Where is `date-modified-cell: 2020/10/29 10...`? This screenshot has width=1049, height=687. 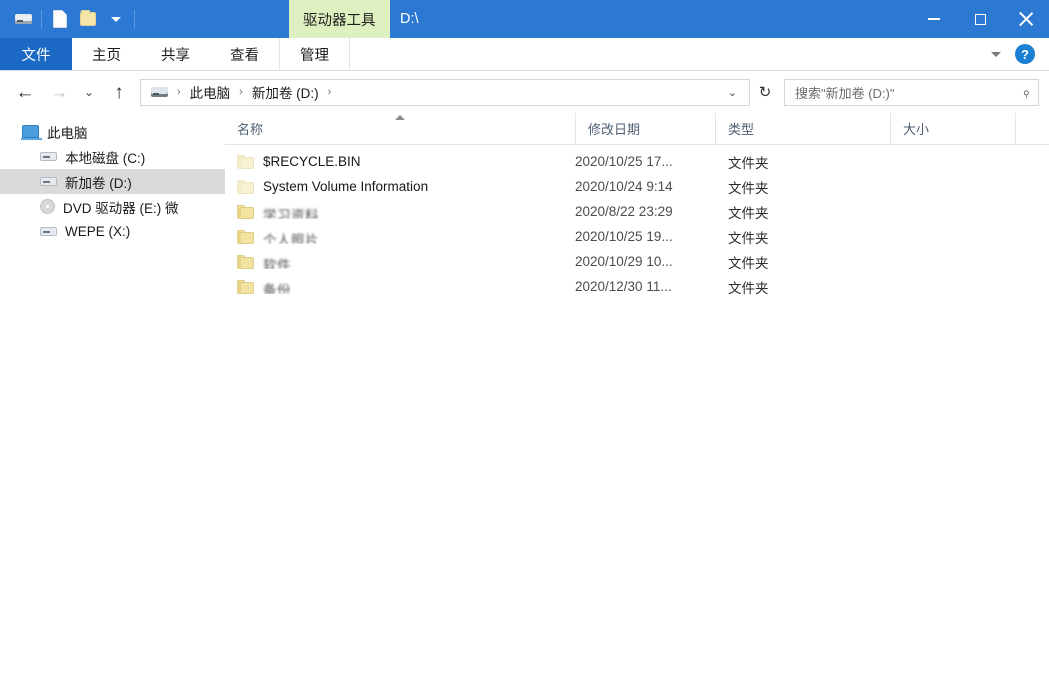 date-modified-cell: 2020/10/29 10... is located at coordinates (624, 261).